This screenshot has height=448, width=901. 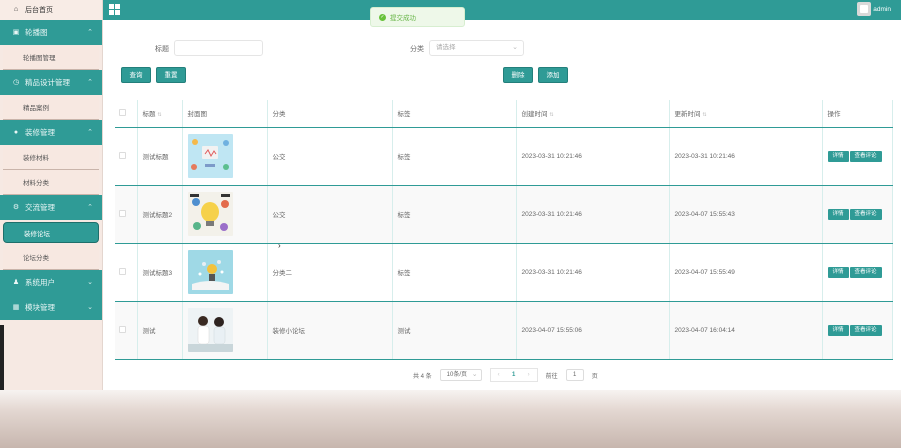 What do you see at coordinates (882, 9) in the screenshot?
I see `user-name: admin` at bounding box center [882, 9].